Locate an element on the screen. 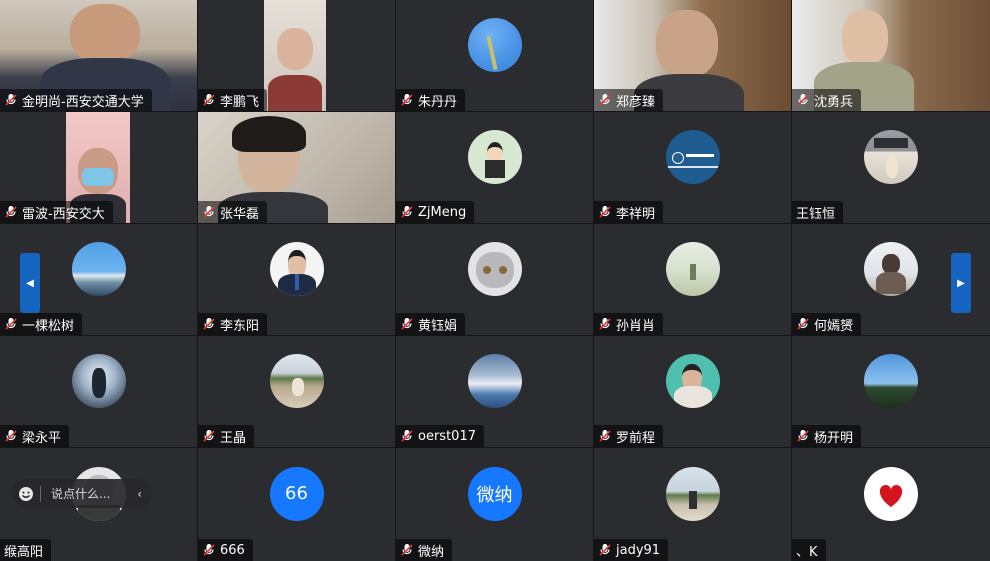 This screenshot has height=561, width=990. participant-nameplate: 微纳 is located at coordinates (424, 550).